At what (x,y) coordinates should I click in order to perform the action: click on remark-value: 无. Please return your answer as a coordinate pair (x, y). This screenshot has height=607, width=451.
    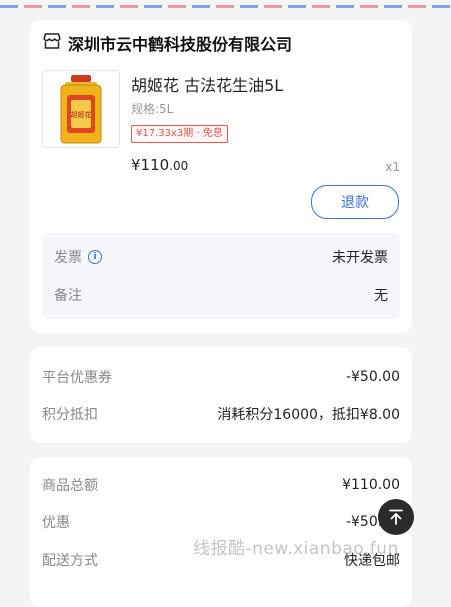
    Looking at the image, I should click on (381, 296).